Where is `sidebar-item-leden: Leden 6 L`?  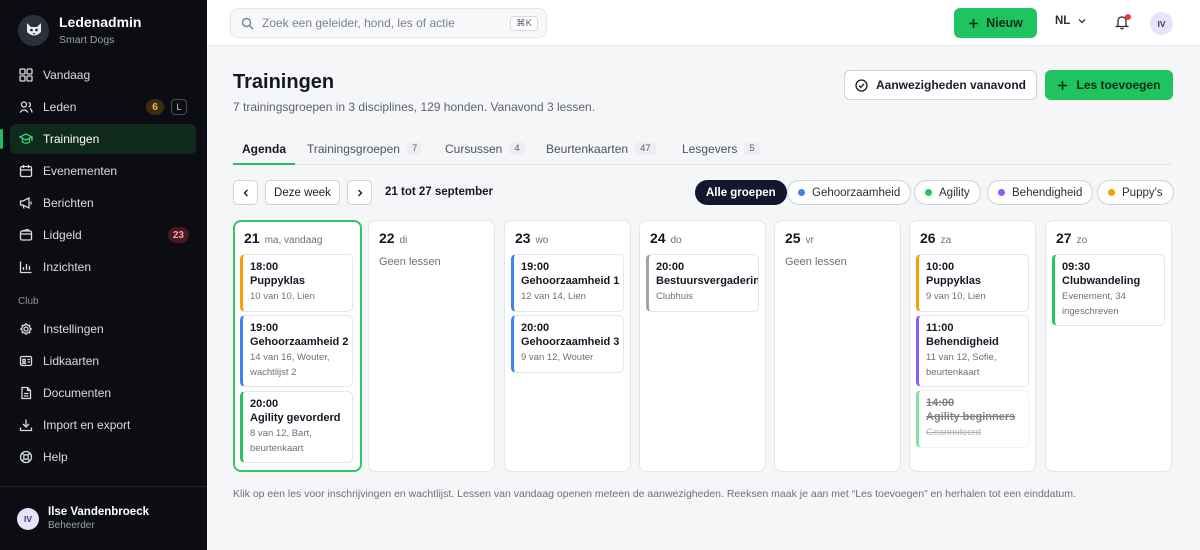
sidebar-item-leden: Leden 6 L is located at coordinates (103, 107).